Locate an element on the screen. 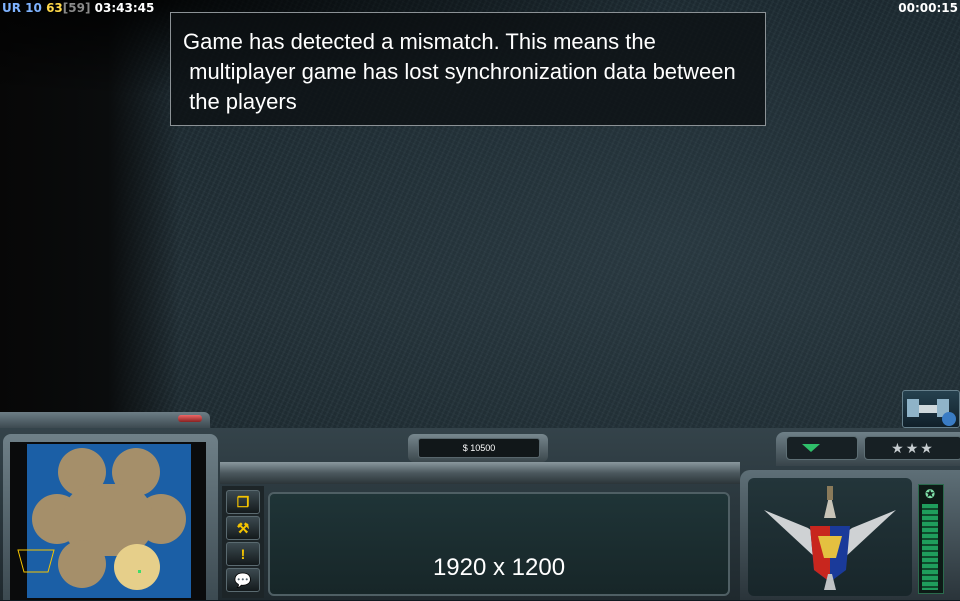 Image resolution: width=960 pixels, height=601 pixels. fps-counter: 63 is located at coordinates (54, 8).